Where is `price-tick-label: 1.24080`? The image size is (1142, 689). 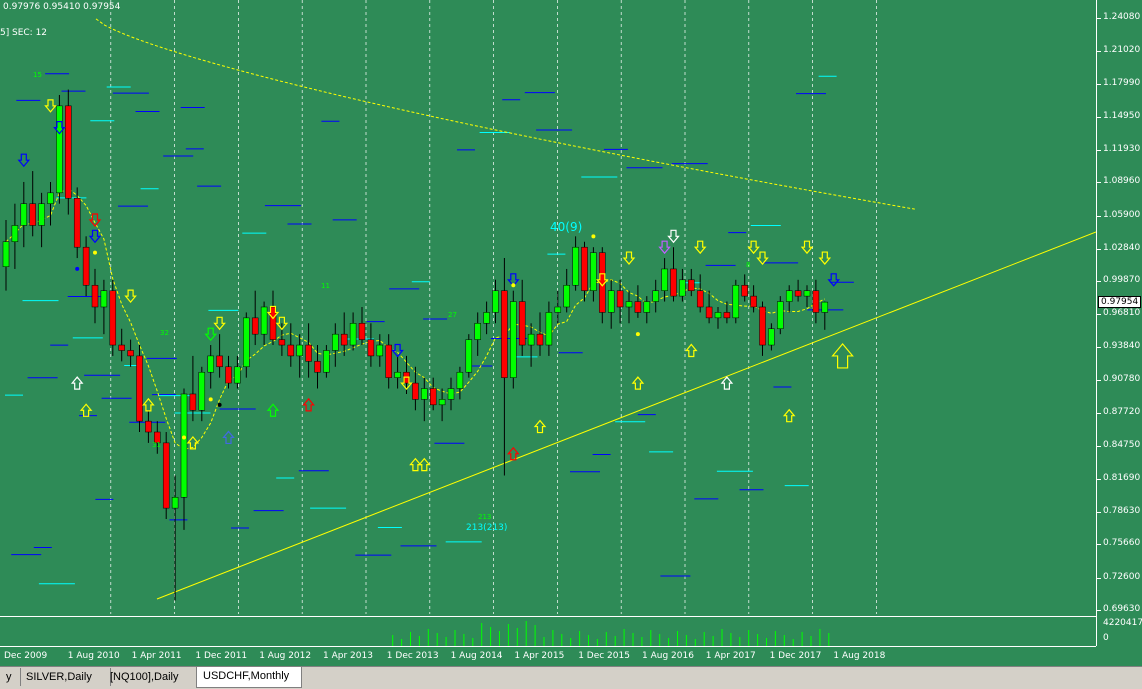
price-tick-label: 1.24080 is located at coordinates (1122, 17).